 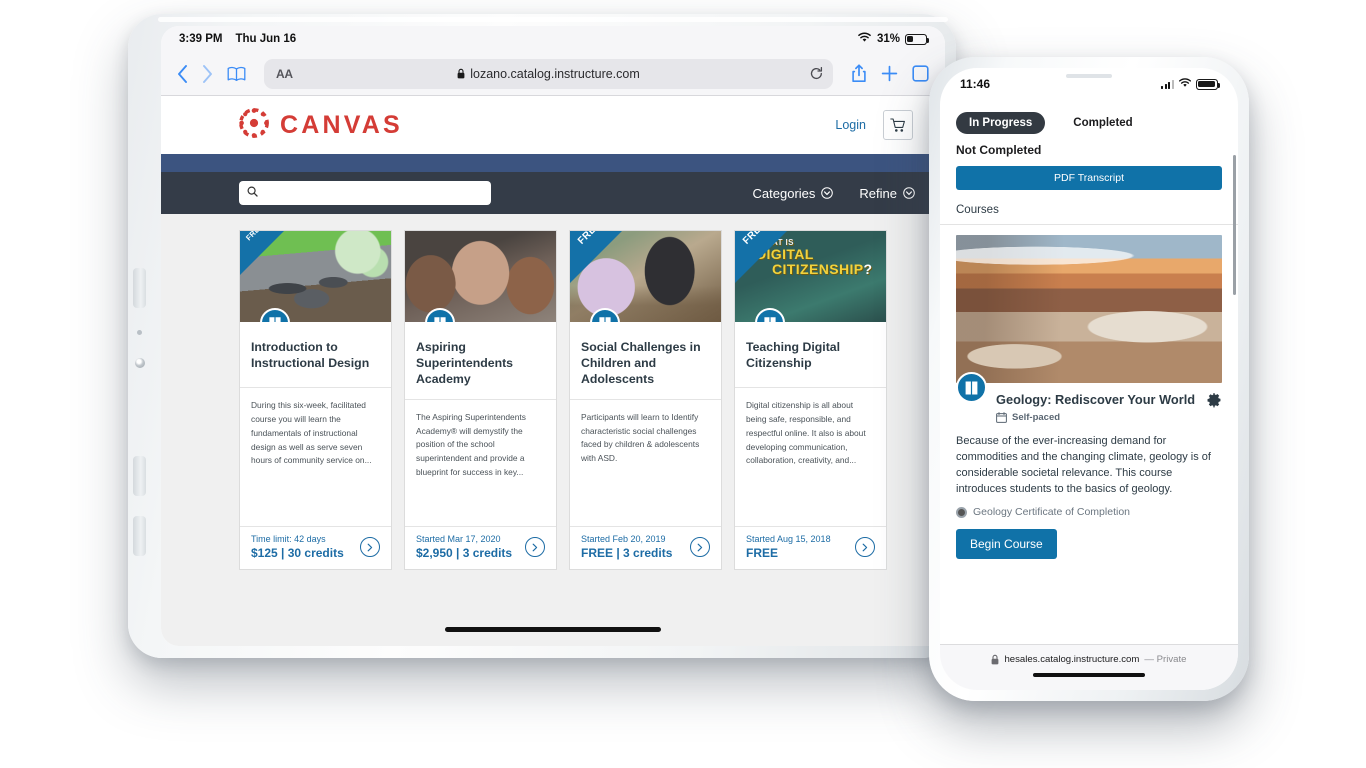 What do you see at coordinates (553, 629) in the screenshot?
I see `tablet-home-indicator` at bounding box center [553, 629].